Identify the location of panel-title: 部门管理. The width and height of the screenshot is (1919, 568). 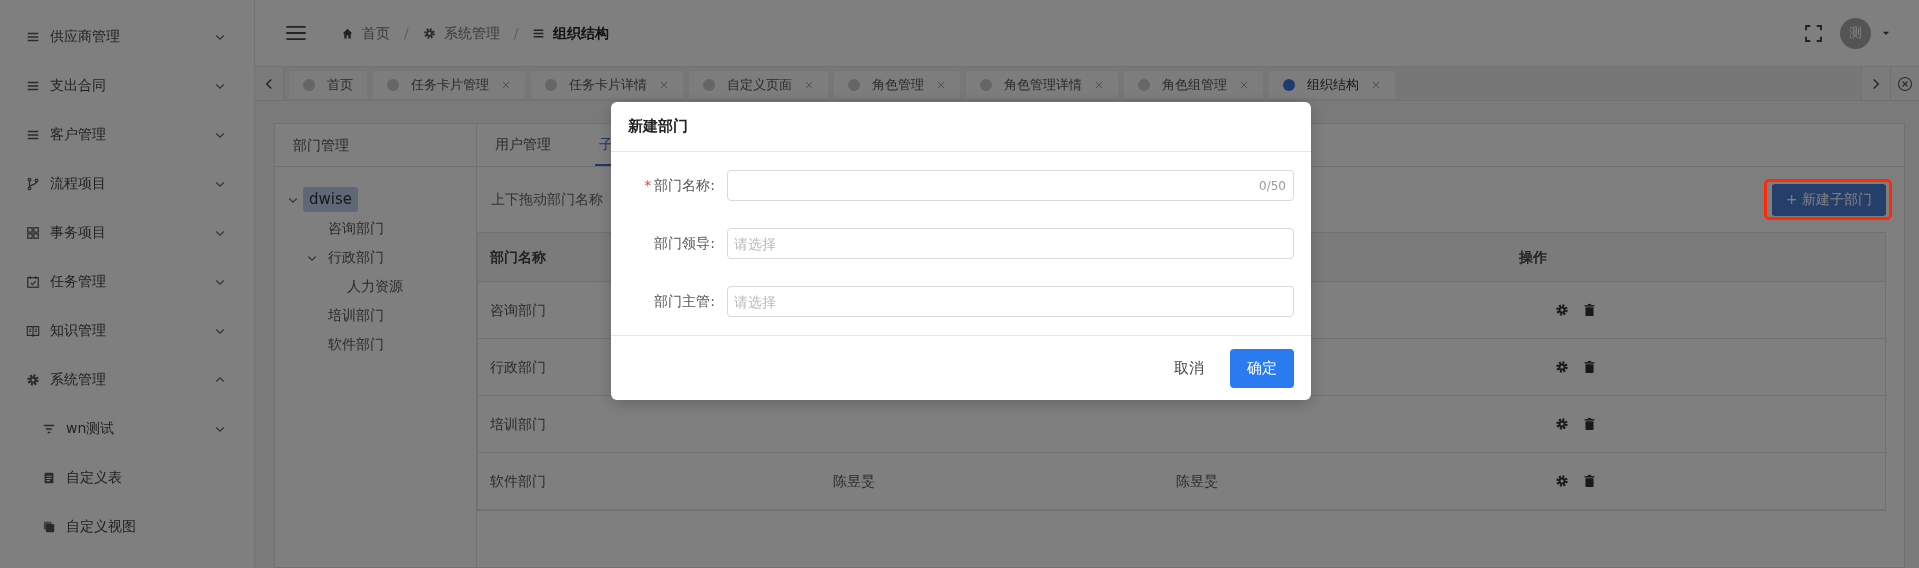
(375, 145).